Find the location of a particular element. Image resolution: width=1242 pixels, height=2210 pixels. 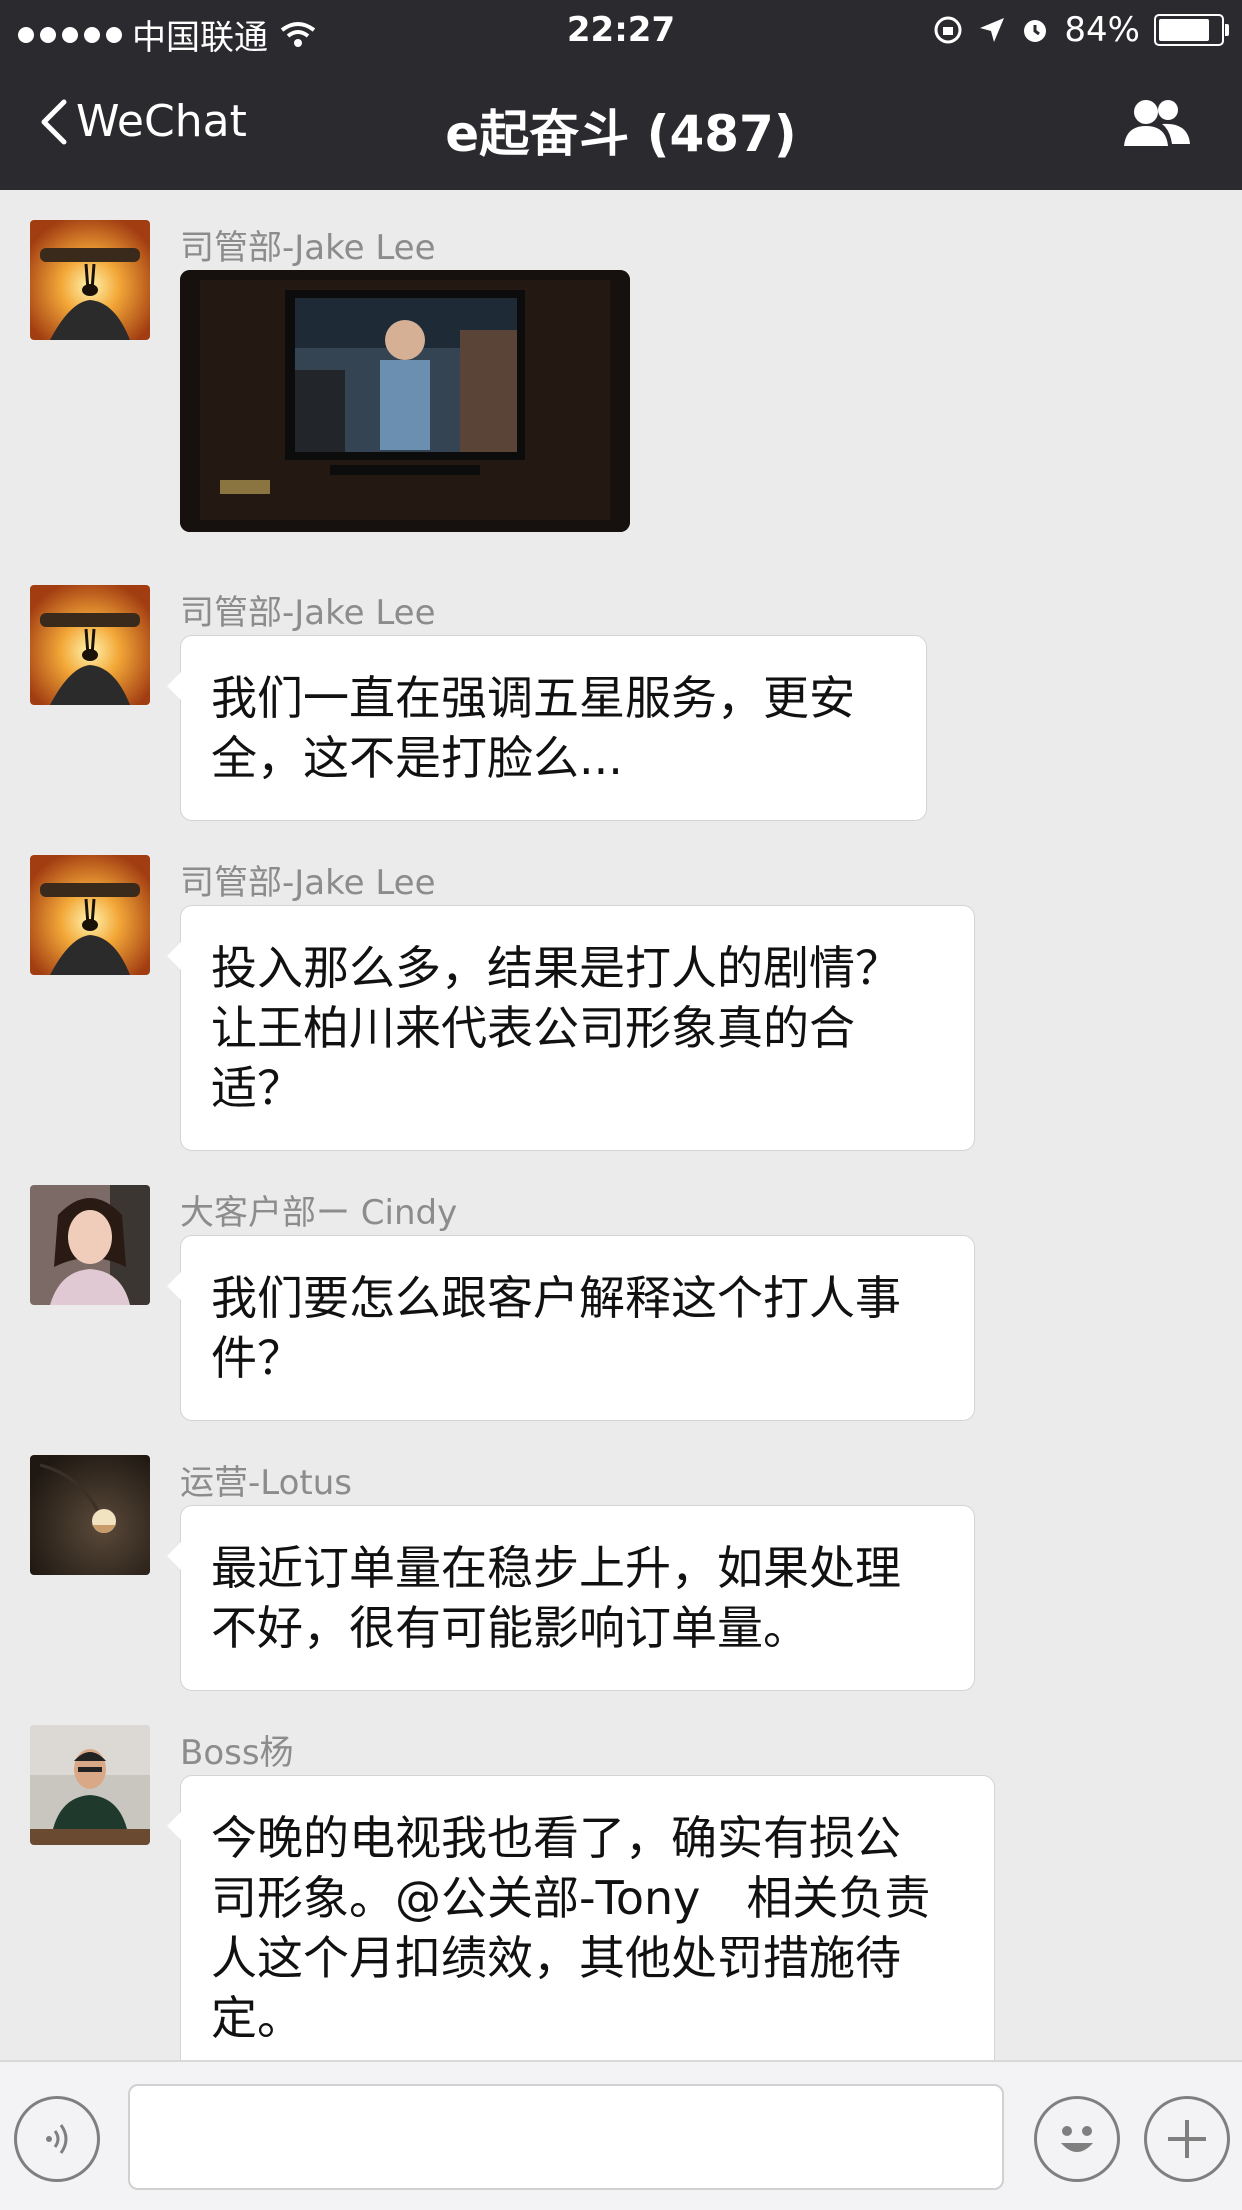

message-line: 不好，很有可能影响订单量。 is located at coordinates (510, 1628).